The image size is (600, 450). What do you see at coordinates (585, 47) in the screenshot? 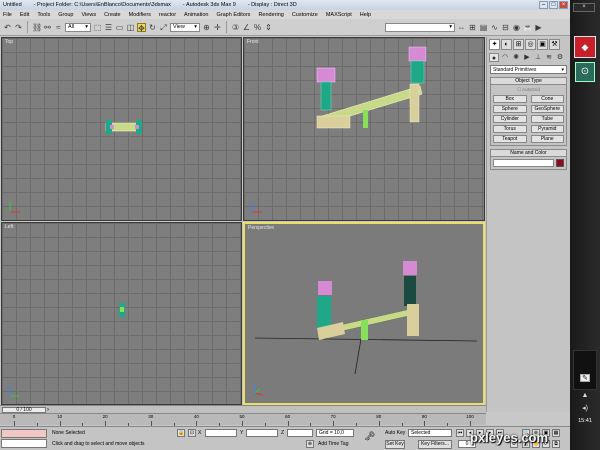
I see `app-logo-icon: ◆` at bounding box center [585, 47].